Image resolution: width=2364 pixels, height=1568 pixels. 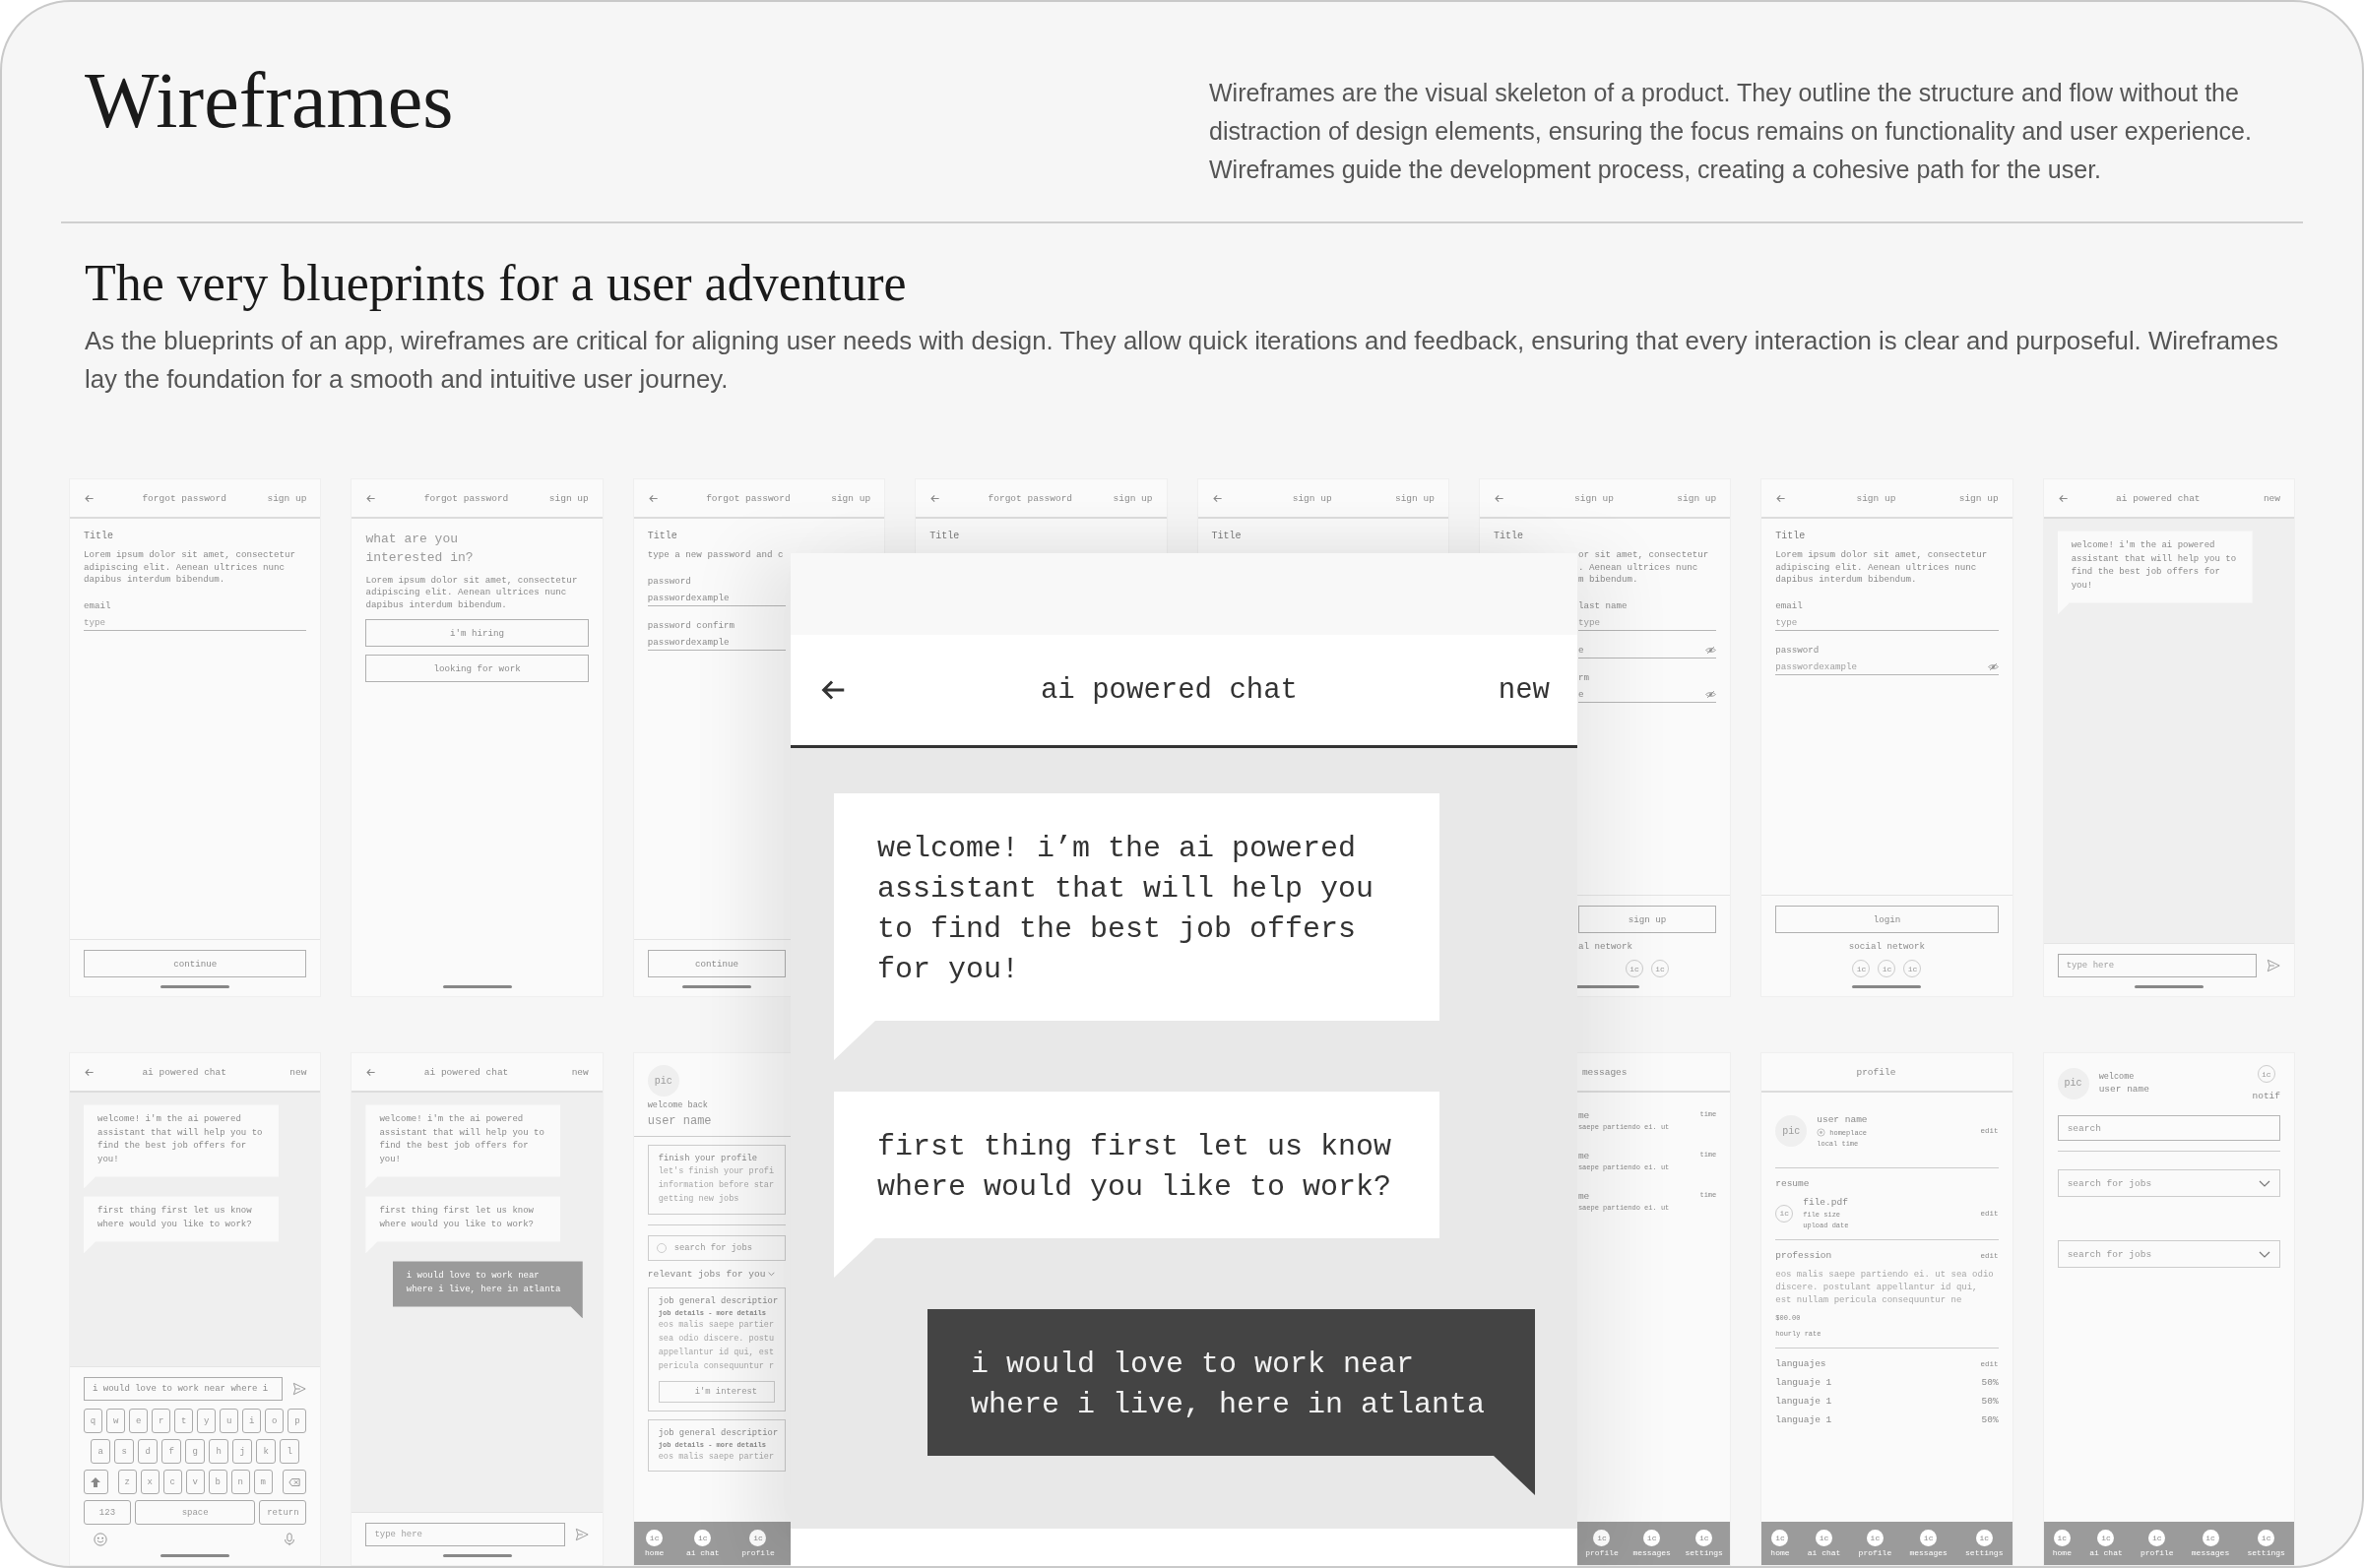 What do you see at coordinates (298, 1421) in the screenshot?
I see `keyboard-key: p` at bounding box center [298, 1421].